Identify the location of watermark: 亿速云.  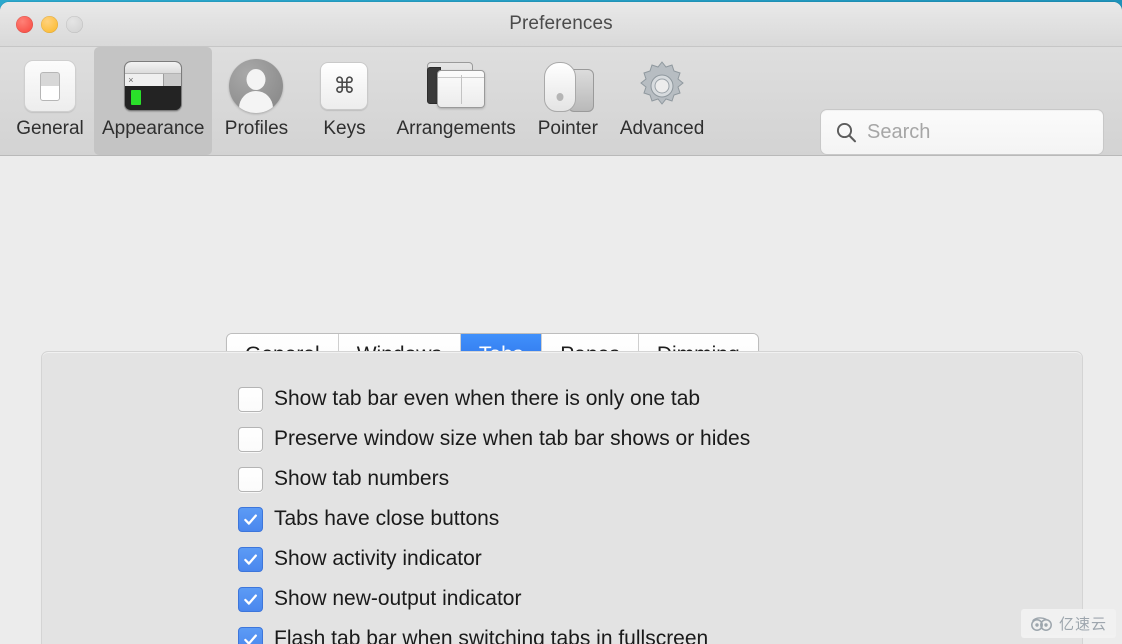
(1068, 623).